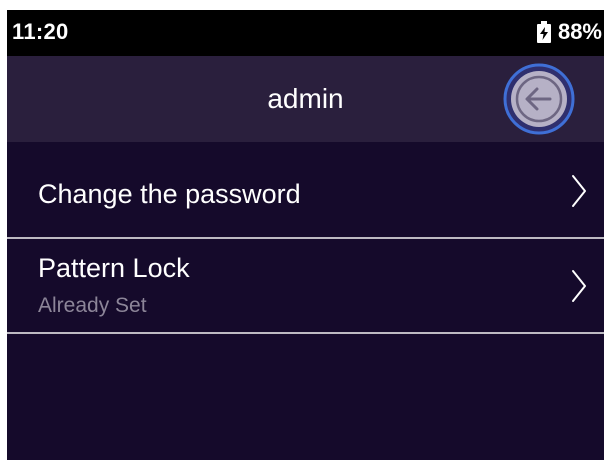 The width and height of the screenshot is (604, 460). I want to click on status-right: 88%, so click(569, 32).